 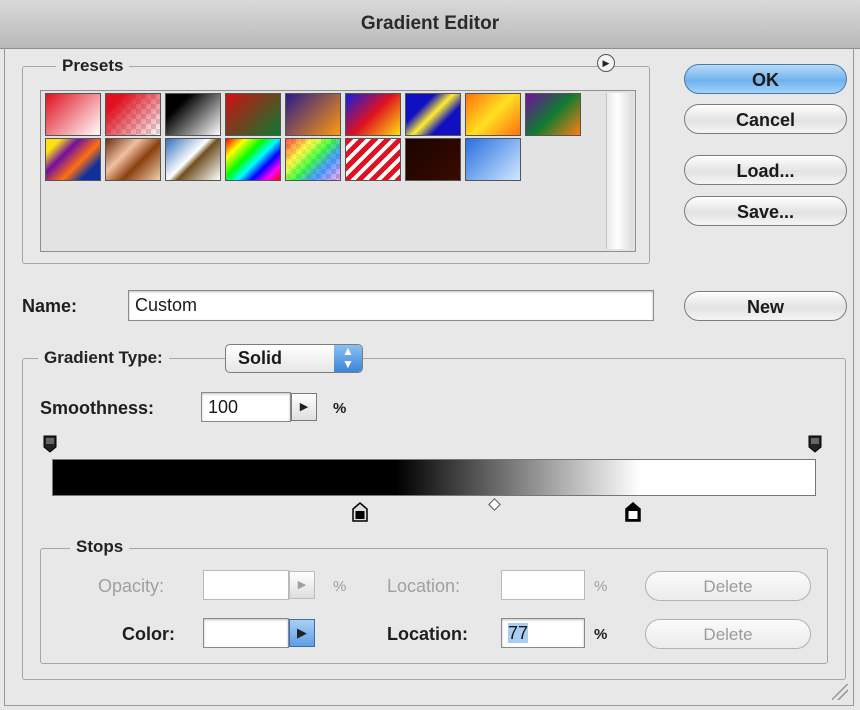 I want to click on preset-swatch-orange-yellow-orange, so click(x=493, y=114).